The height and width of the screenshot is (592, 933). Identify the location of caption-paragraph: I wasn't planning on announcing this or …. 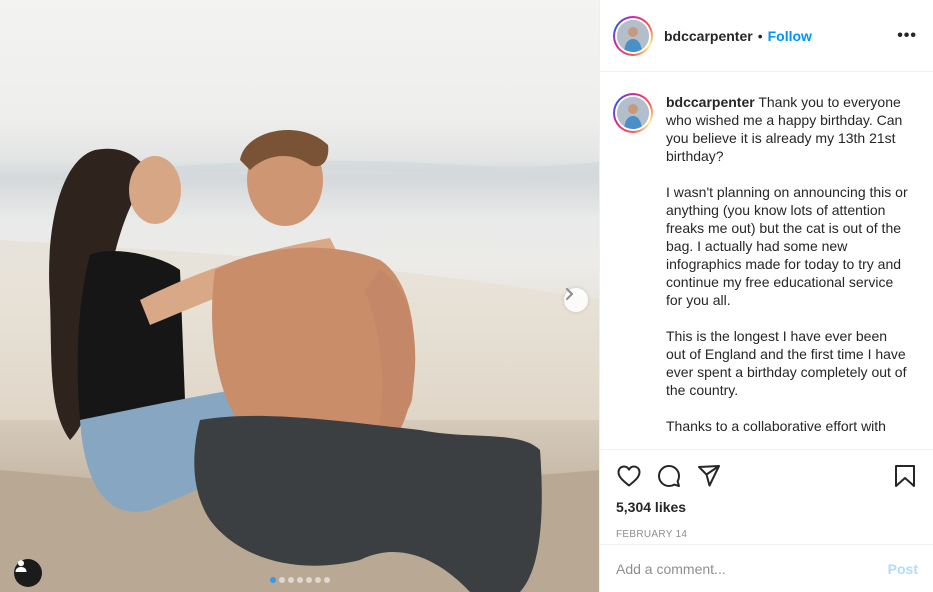
(787, 246).